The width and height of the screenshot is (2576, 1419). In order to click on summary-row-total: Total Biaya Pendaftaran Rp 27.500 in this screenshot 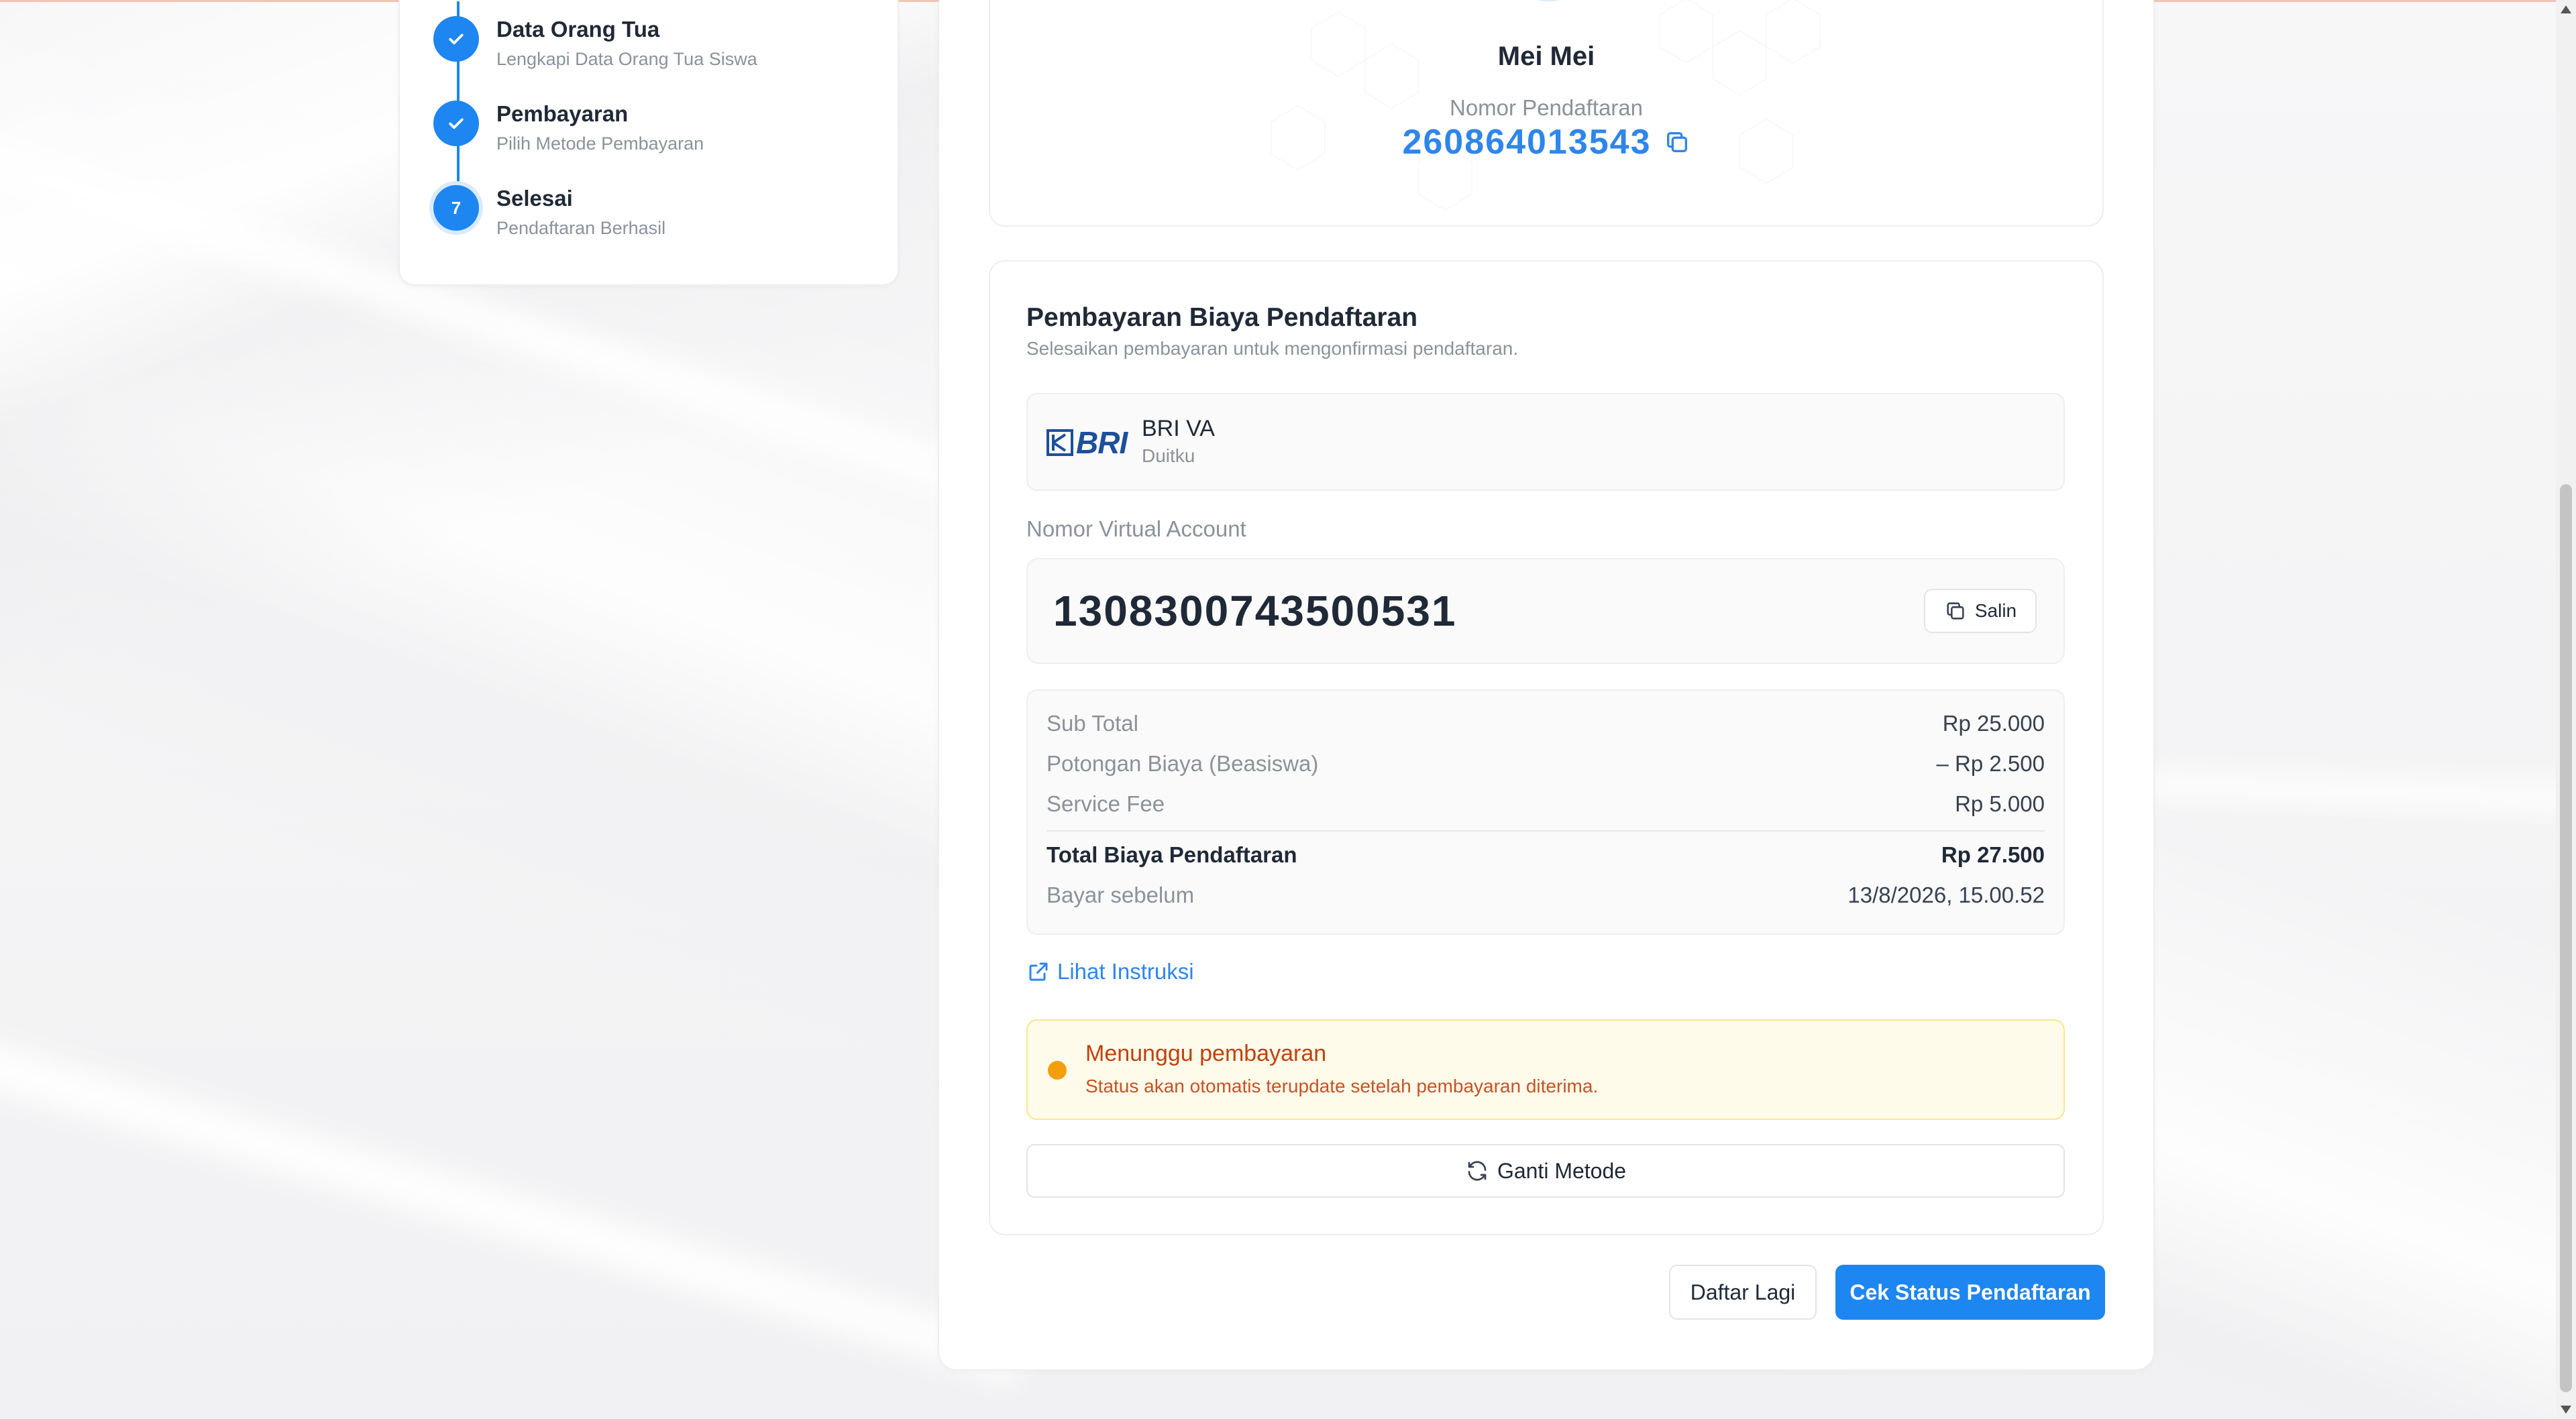, I will do `click(1545, 855)`.